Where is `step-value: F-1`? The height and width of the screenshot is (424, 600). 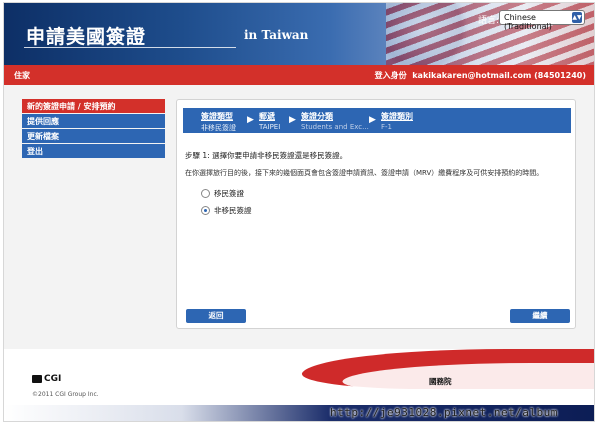 step-value: F-1 is located at coordinates (387, 127).